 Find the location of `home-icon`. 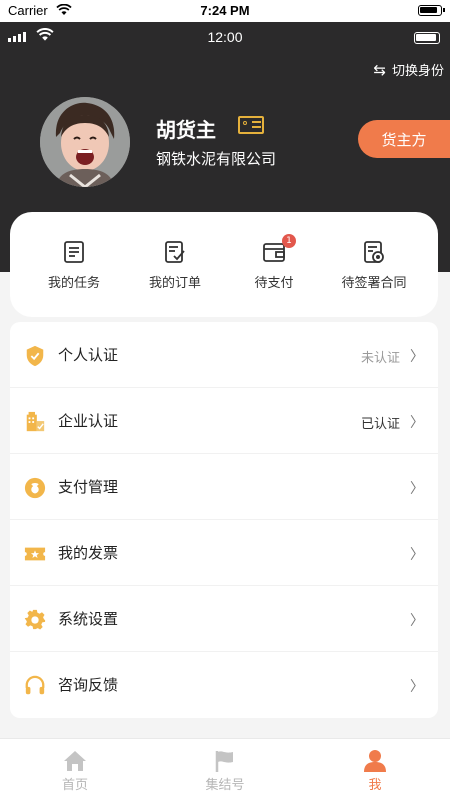

home-icon is located at coordinates (75, 761).